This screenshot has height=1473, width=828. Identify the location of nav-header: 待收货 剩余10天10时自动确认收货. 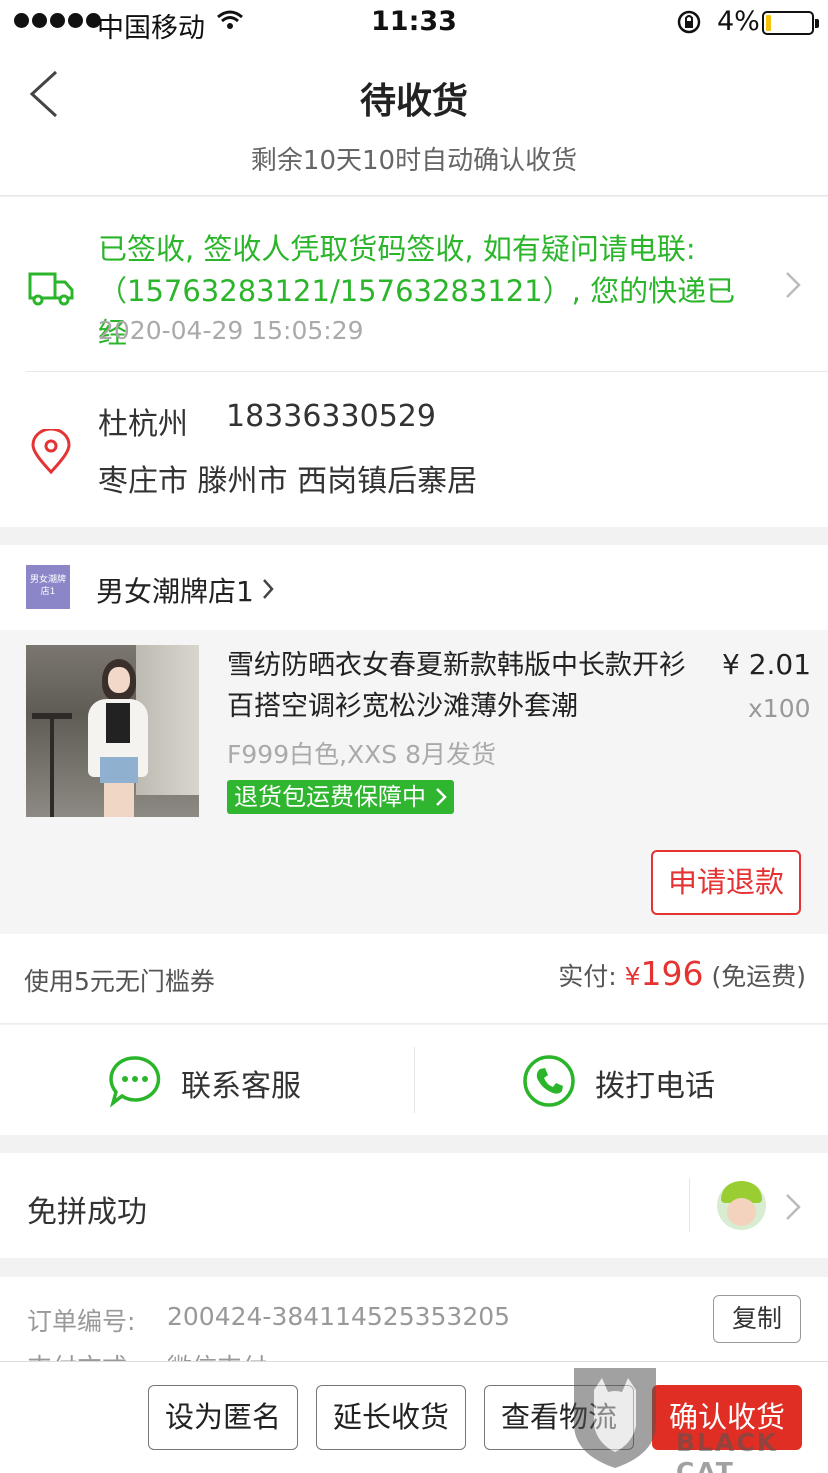
(414, 121).